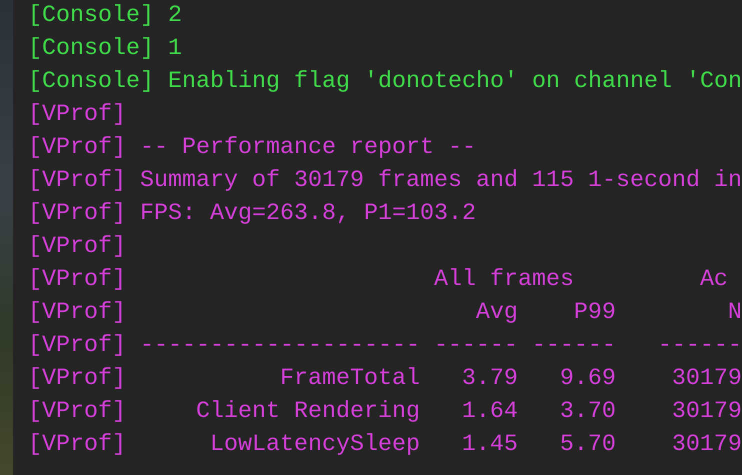 The height and width of the screenshot is (475, 742). I want to click on log-message: 2, so click(175, 16).